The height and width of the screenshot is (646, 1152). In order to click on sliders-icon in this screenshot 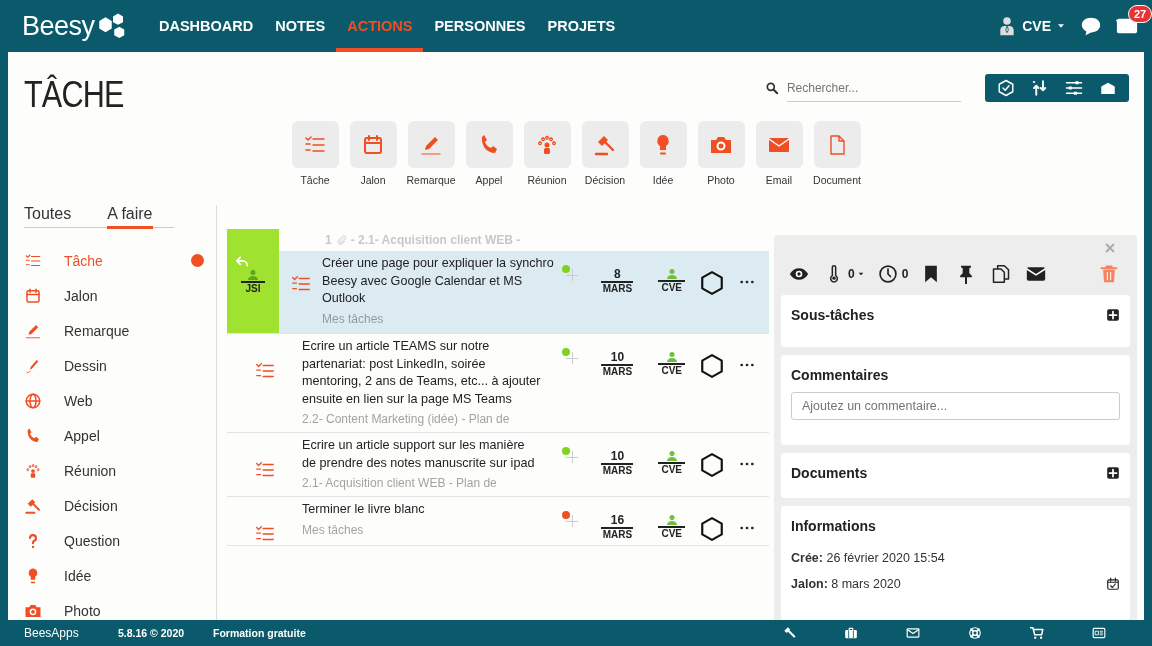, I will do `click(1074, 88)`.